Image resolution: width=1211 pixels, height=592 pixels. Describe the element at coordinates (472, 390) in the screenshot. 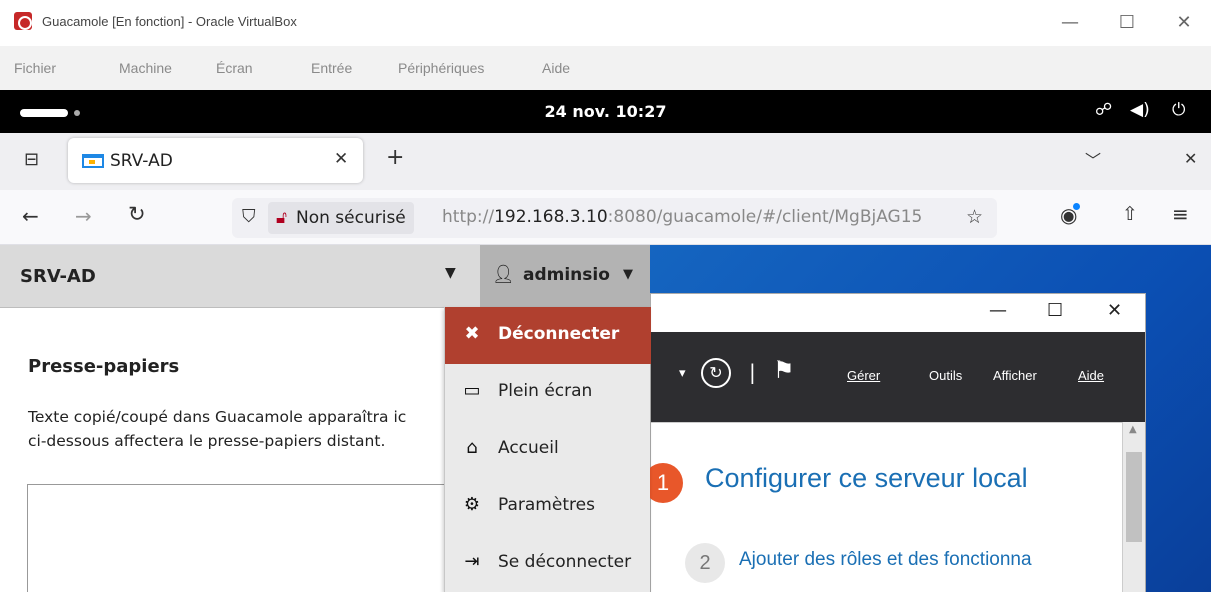

I see `monitor-icon: ▭` at that location.